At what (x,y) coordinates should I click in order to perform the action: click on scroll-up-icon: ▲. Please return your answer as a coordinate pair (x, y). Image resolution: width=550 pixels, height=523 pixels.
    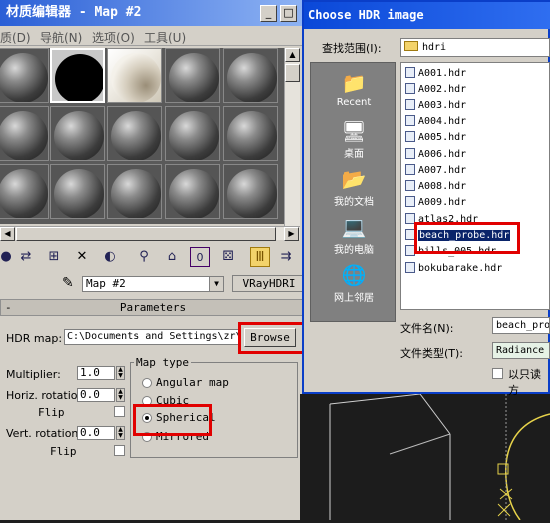
    Looking at the image, I should click on (292, 55).